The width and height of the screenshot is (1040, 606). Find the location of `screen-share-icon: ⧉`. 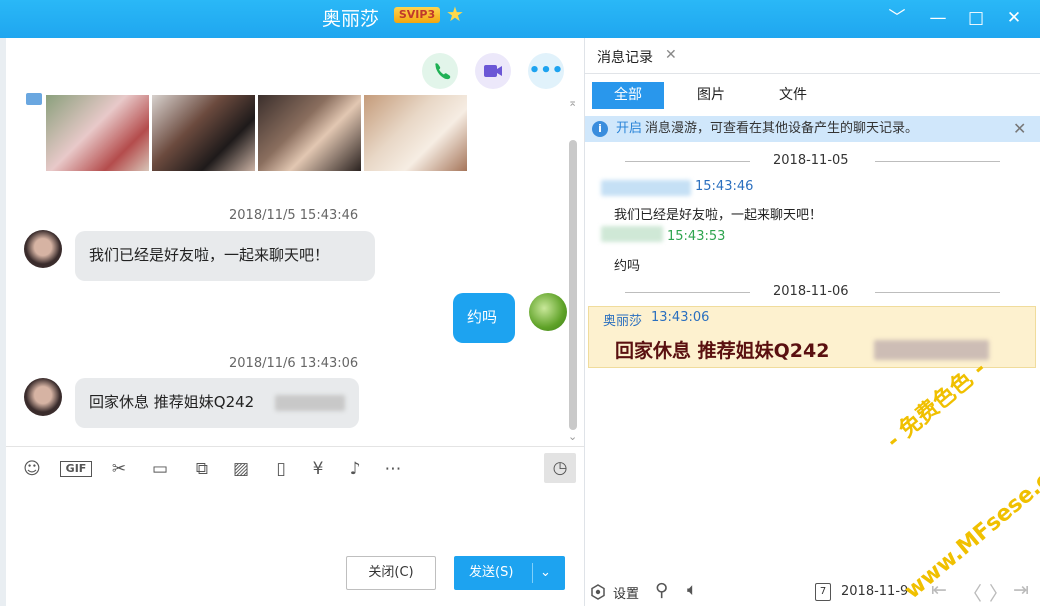

screen-share-icon: ⧉ is located at coordinates (202, 469).